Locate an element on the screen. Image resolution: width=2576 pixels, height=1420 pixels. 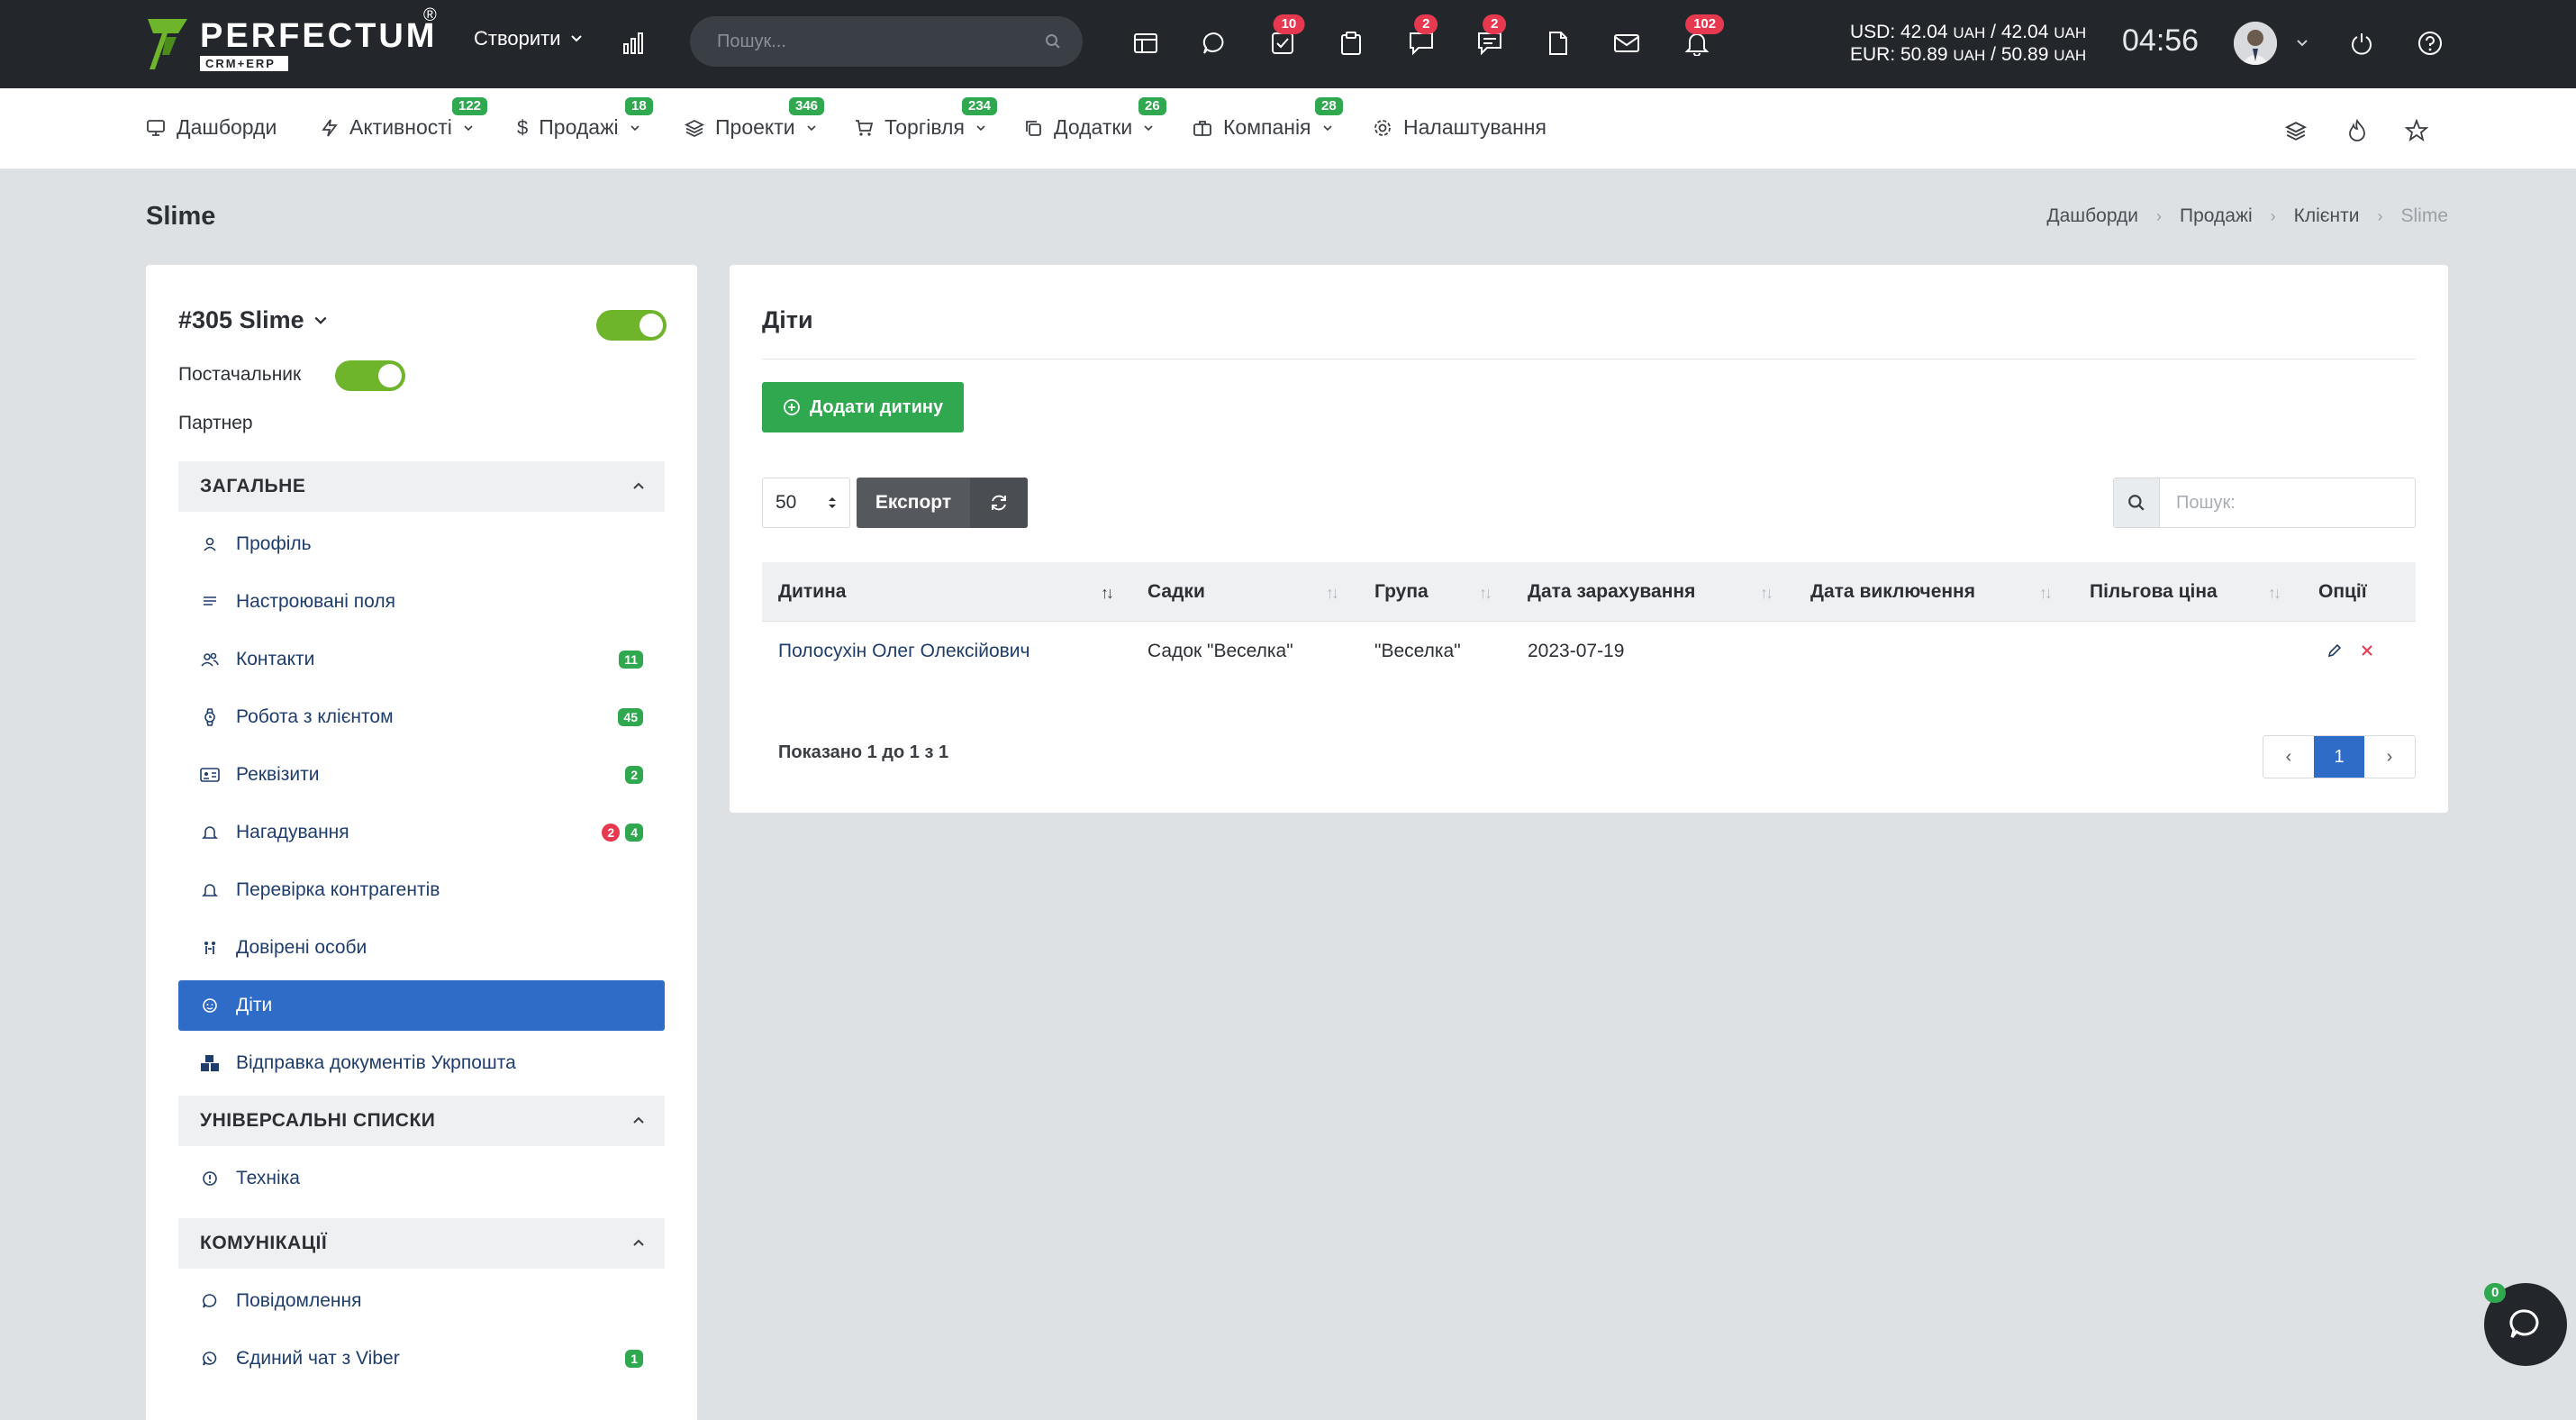
fire-icon is located at coordinates (2357, 130).